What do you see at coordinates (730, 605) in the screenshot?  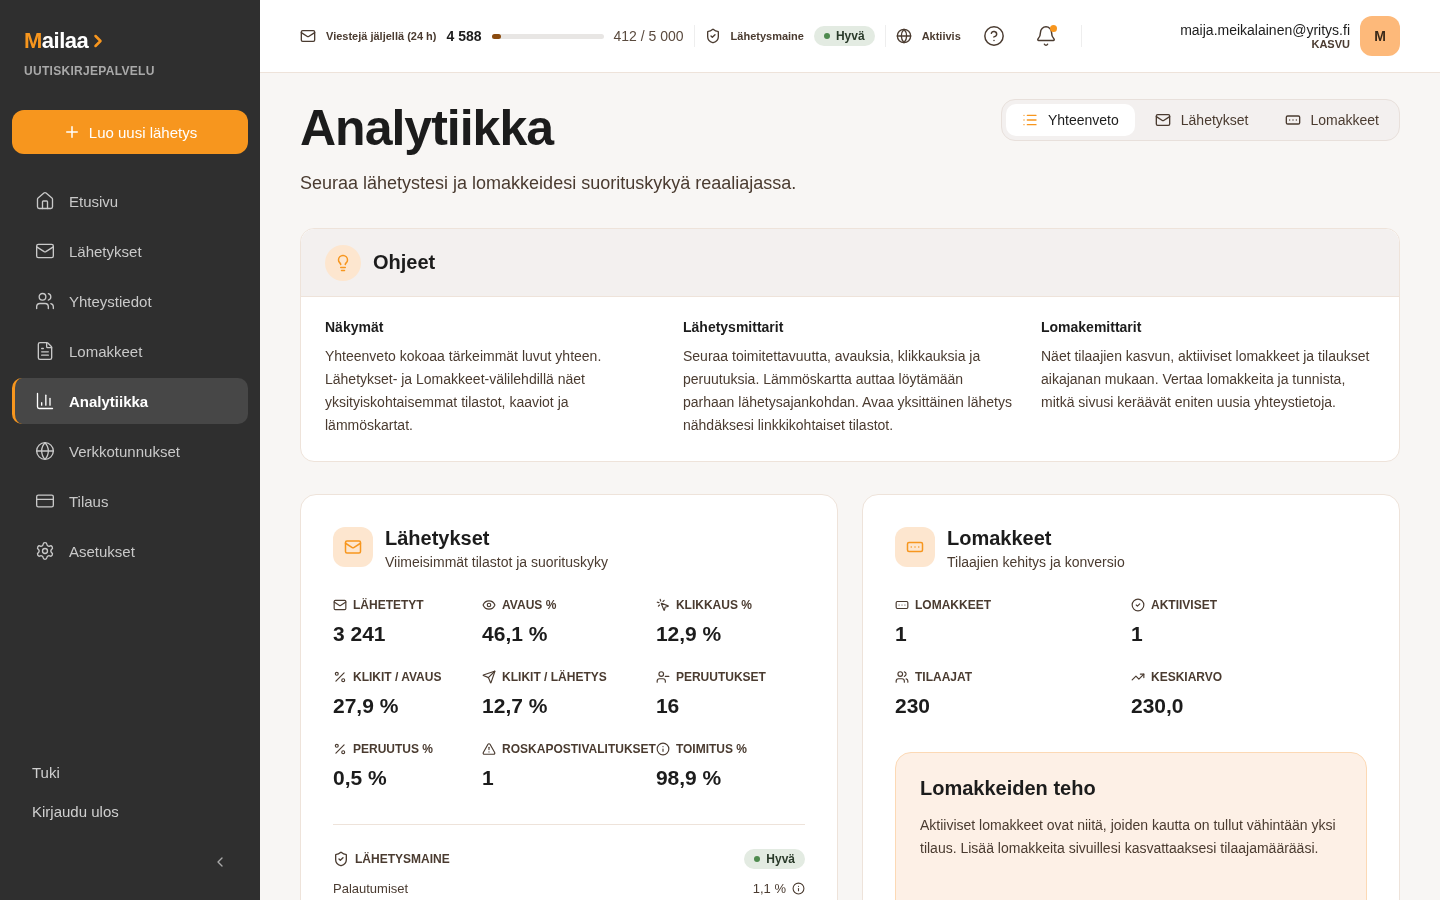 I see `metric-label: KLIKKAUS %` at bounding box center [730, 605].